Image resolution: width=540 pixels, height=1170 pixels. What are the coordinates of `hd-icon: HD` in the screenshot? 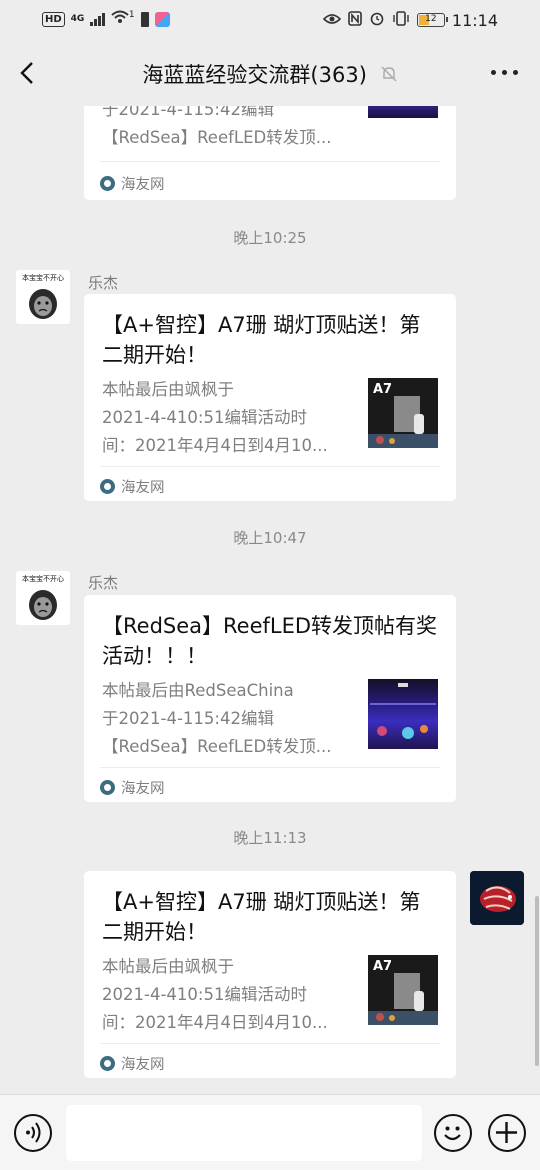 It's located at (53, 19).